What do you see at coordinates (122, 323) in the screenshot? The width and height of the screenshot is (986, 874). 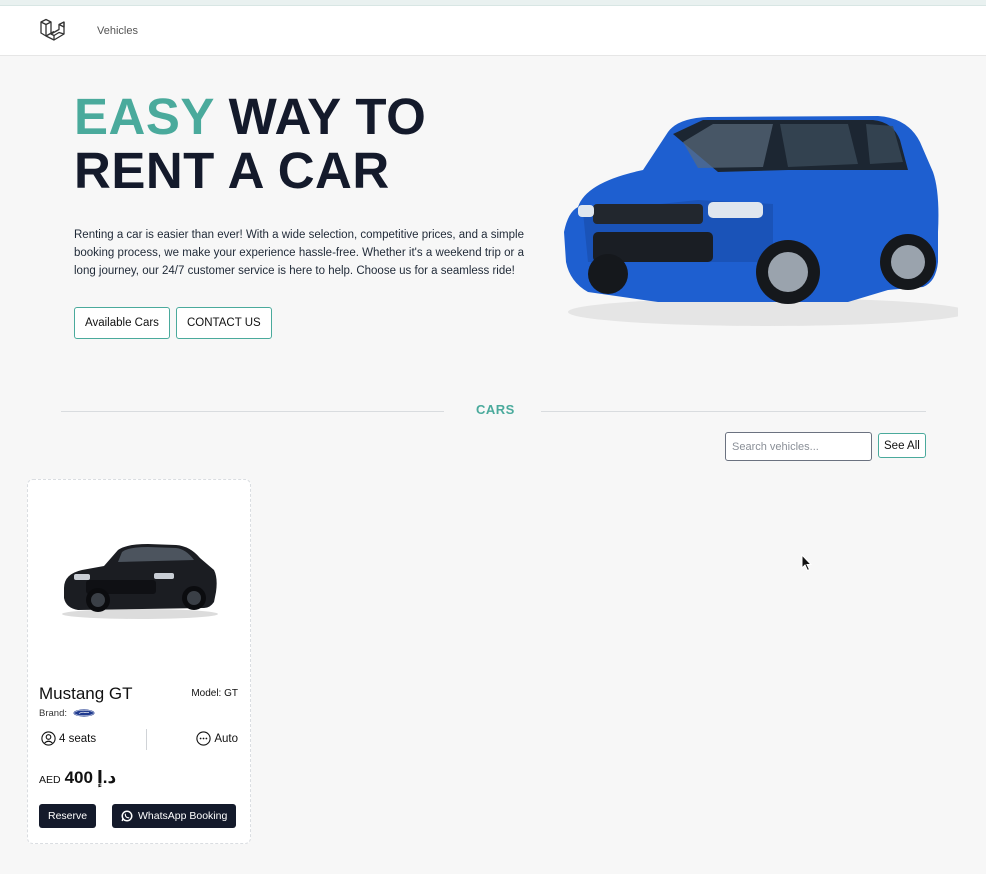 I see `available-cars-button: Available Cars` at bounding box center [122, 323].